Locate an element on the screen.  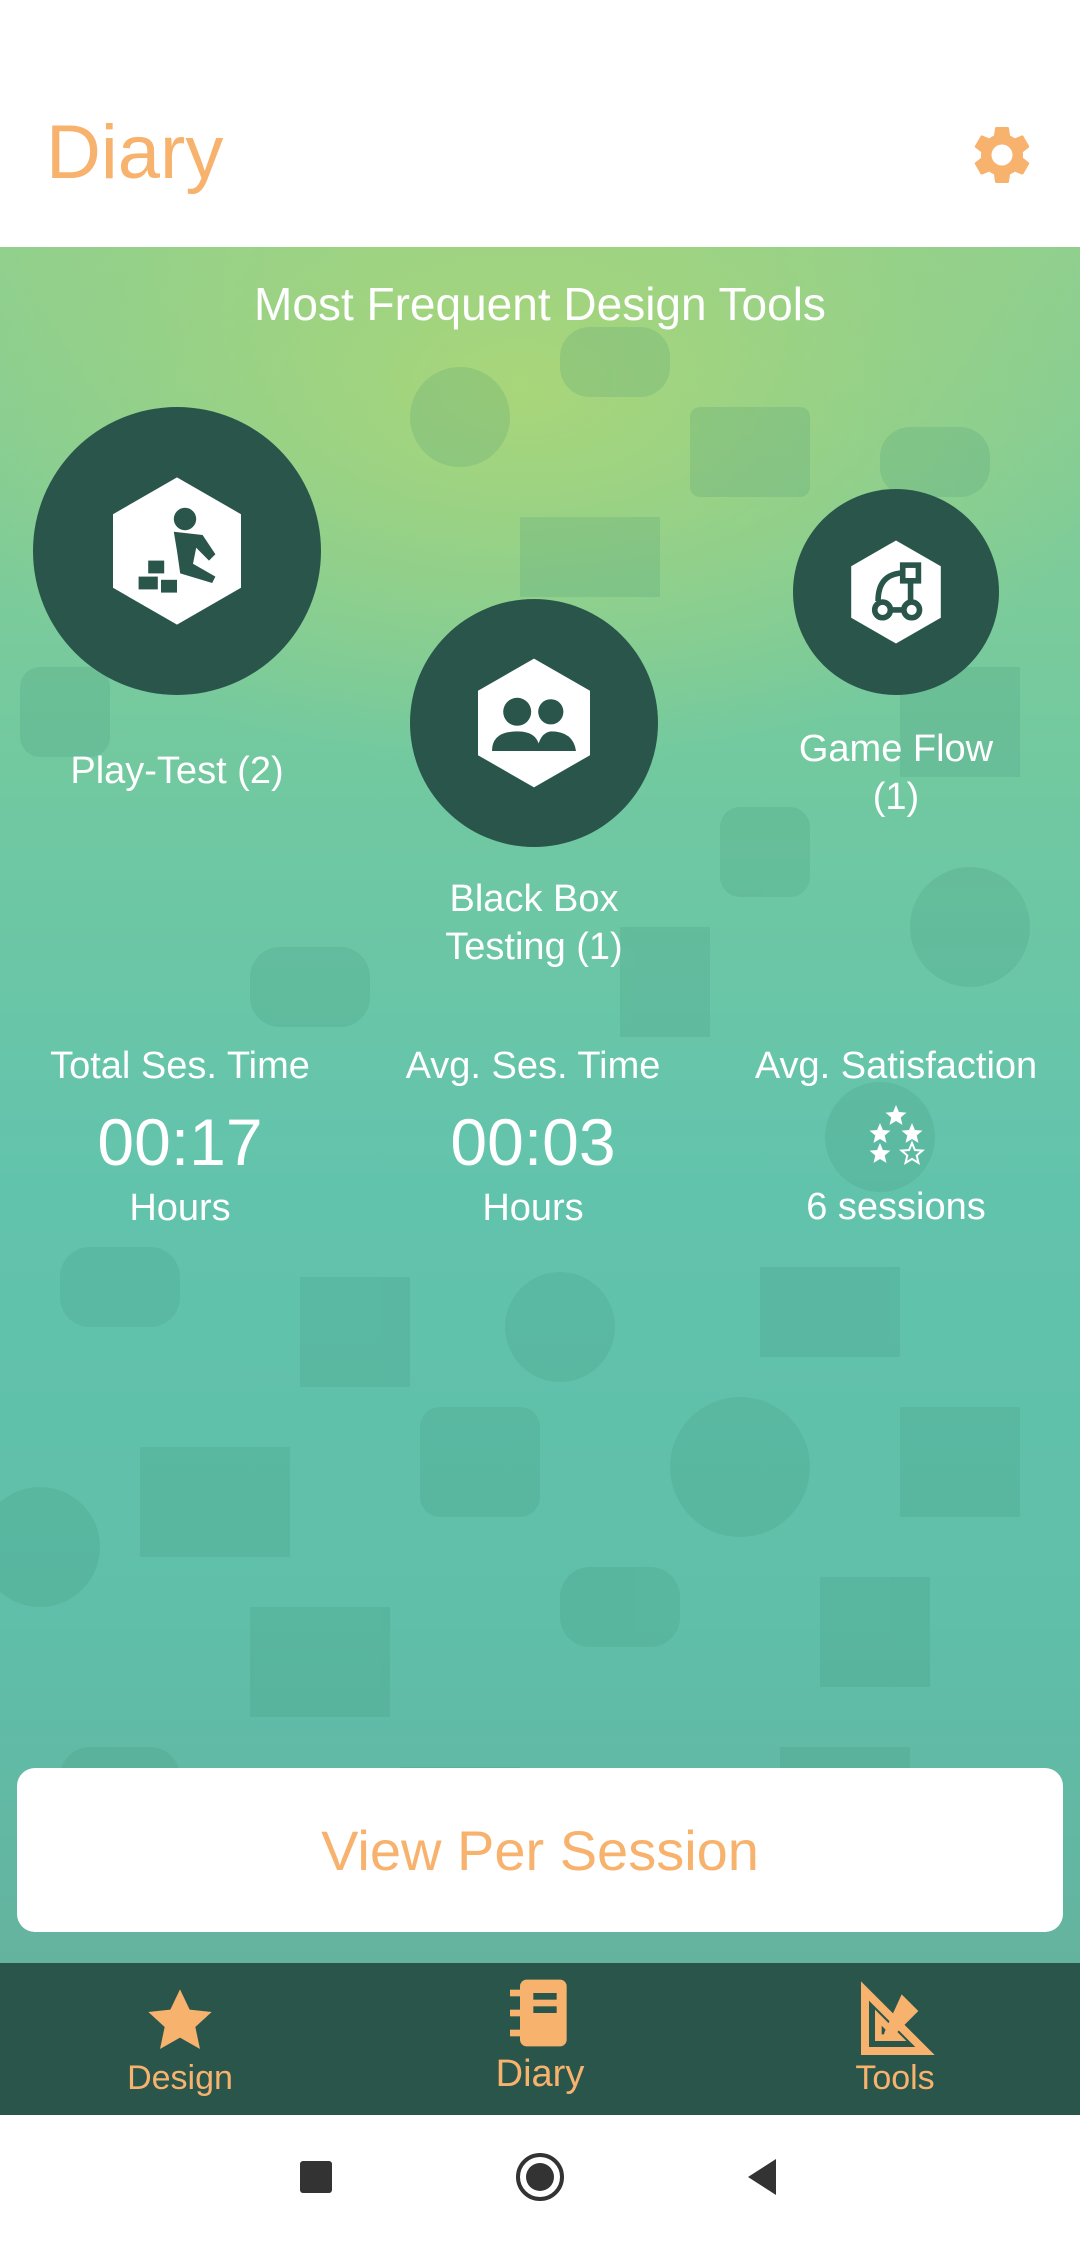
app-header: Diary is located at coordinates (540, 123).